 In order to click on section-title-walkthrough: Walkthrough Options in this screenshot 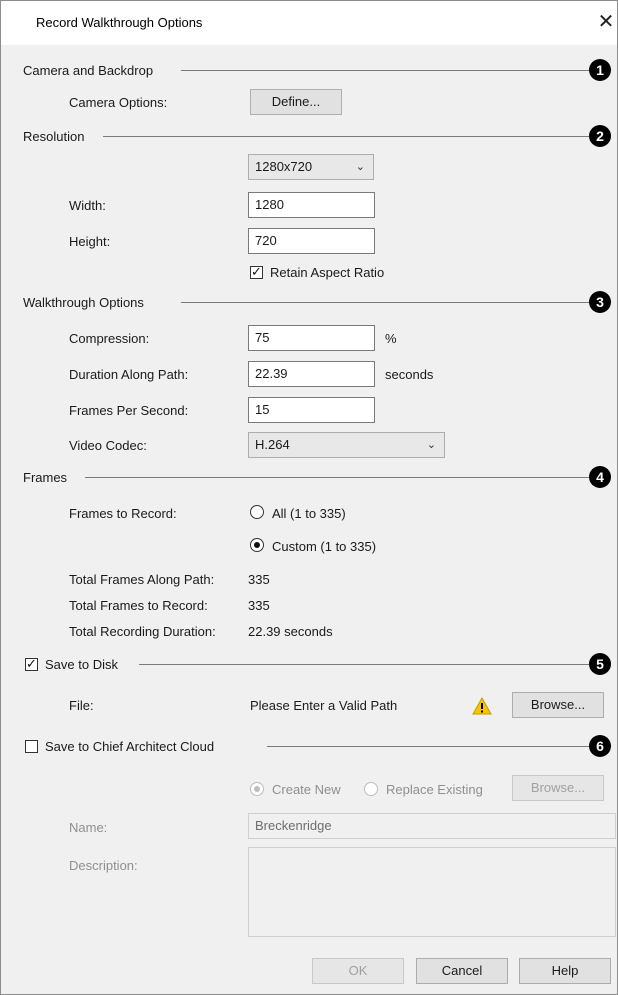, I will do `click(83, 302)`.